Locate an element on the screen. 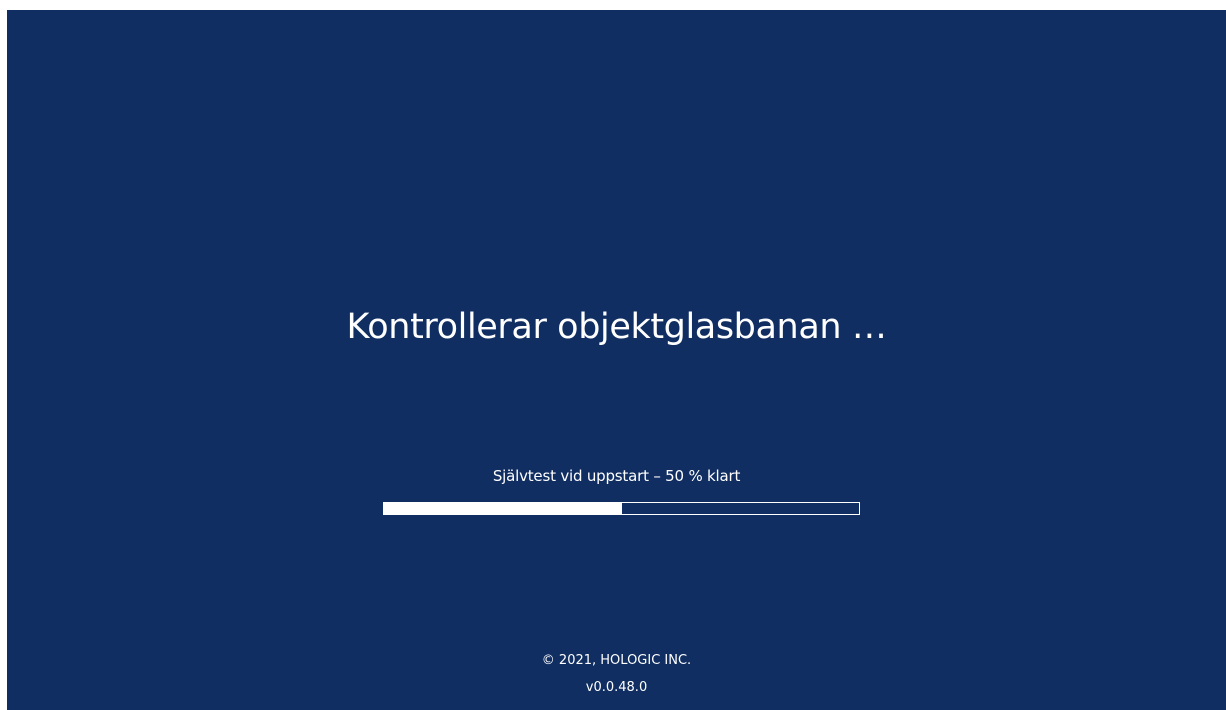 The image size is (1226, 710). version-text: v0.0.48.0 is located at coordinates (616, 687).